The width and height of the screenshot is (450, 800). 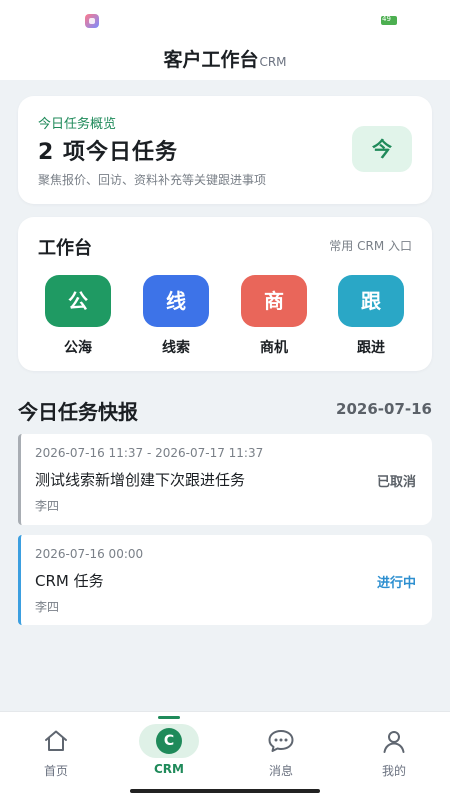 What do you see at coordinates (394, 741) in the screenshot?
I see `profile-icon` at bounding box center [394, 741].